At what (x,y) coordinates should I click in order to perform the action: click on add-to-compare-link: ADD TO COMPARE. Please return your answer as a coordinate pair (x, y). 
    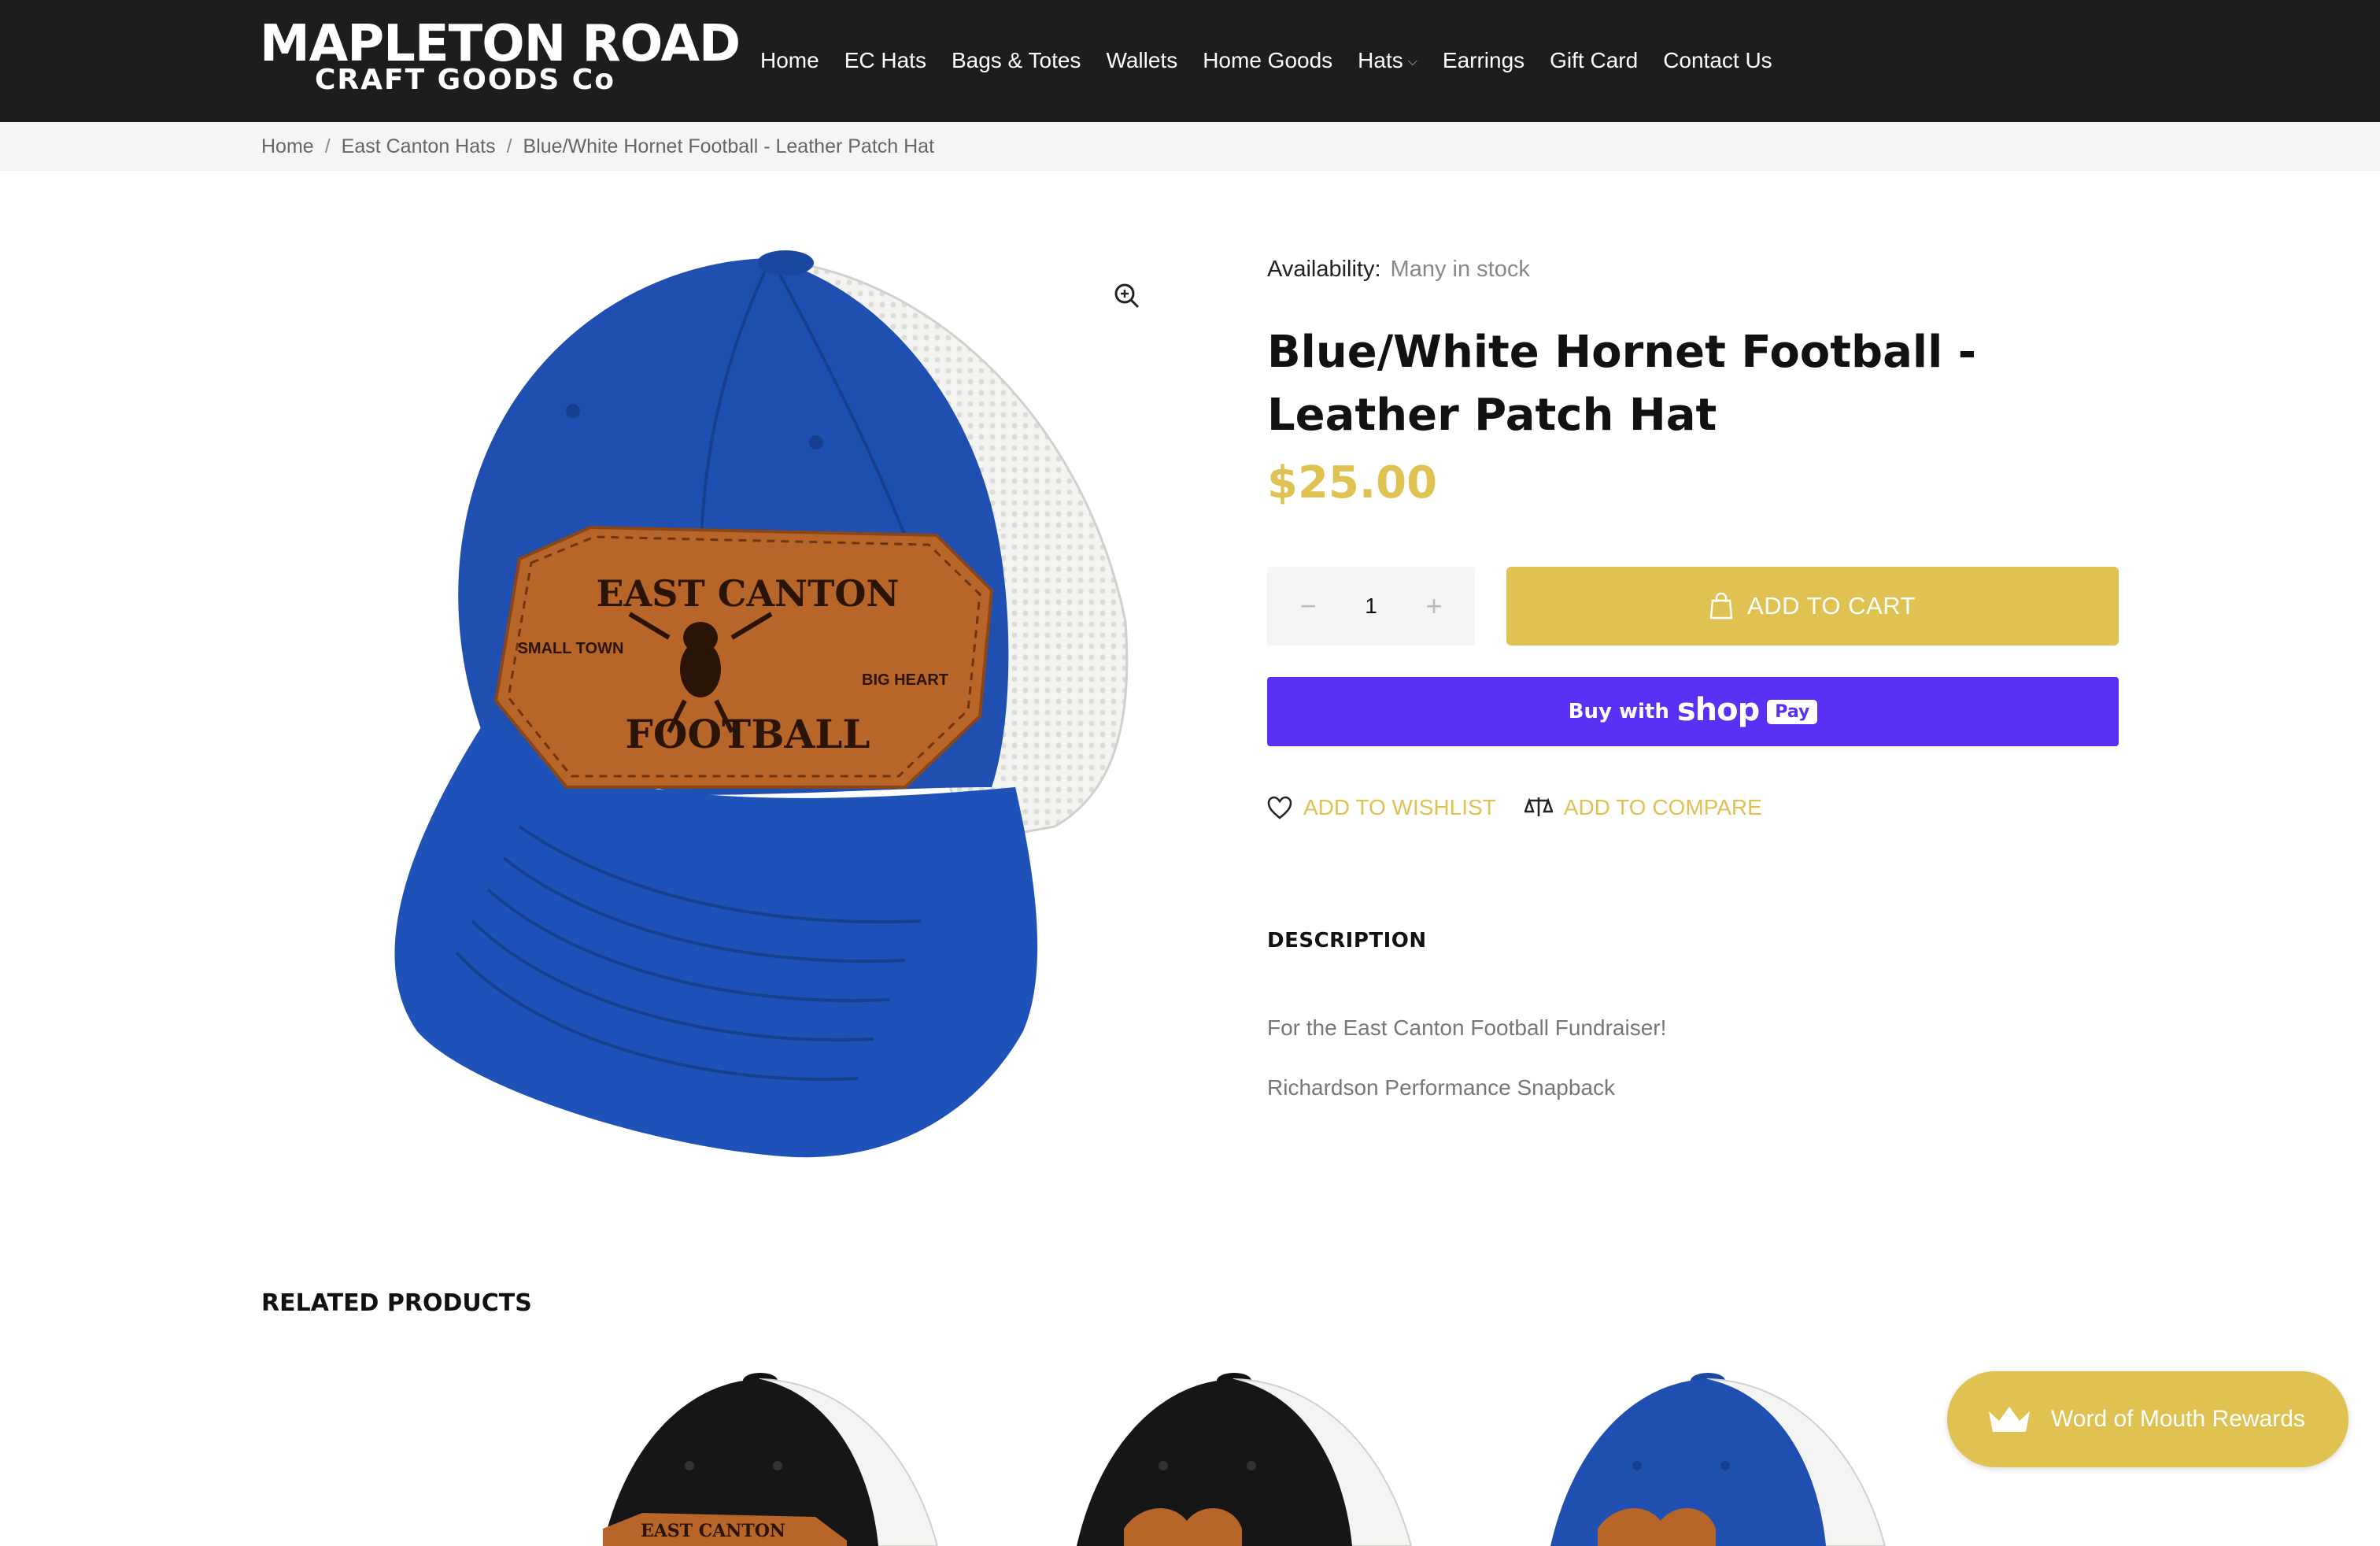
    Looking at the image, I should click on (1643, 808).